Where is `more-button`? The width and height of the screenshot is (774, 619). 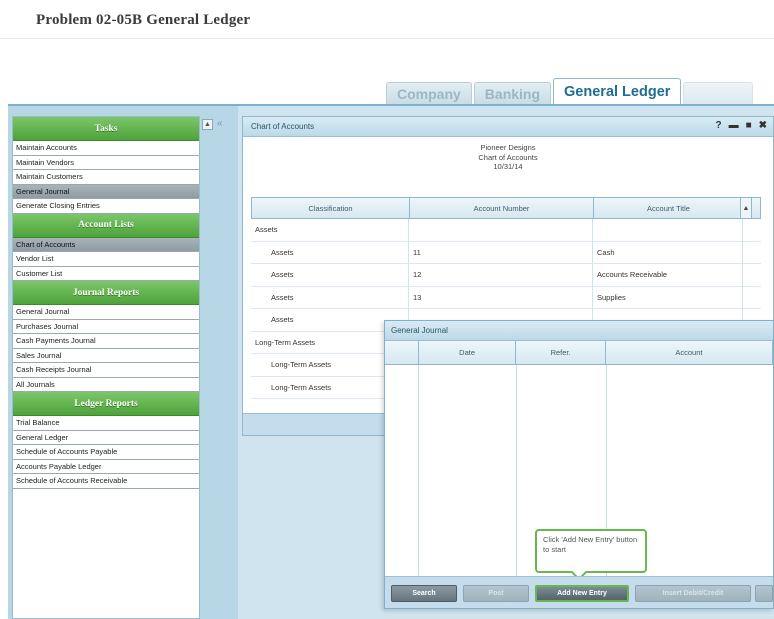
more-button is located at coordinates (764, 593).